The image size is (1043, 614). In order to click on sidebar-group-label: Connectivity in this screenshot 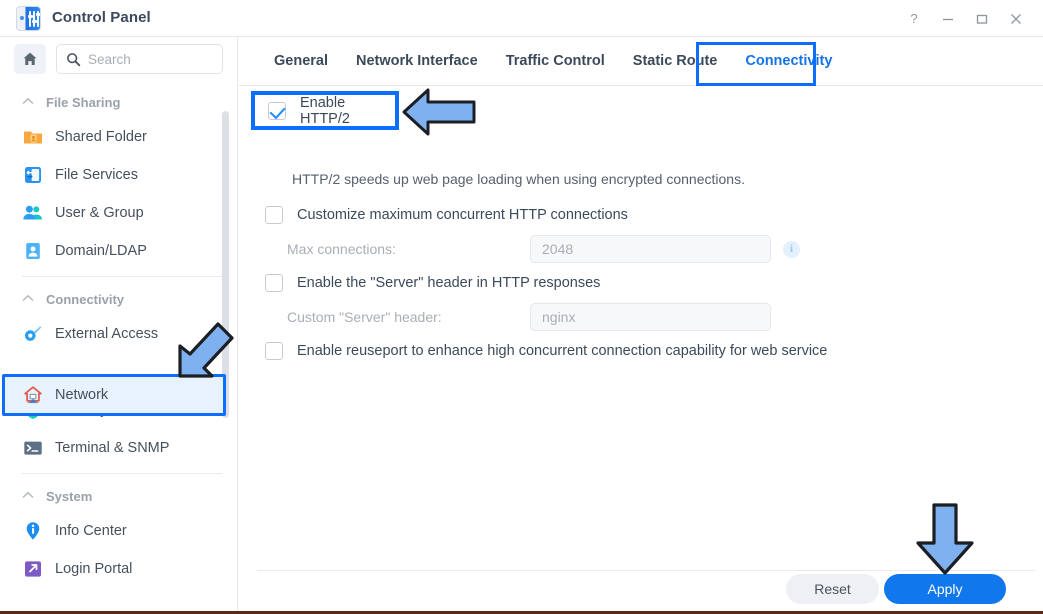, I will do `click(85, 299)`.